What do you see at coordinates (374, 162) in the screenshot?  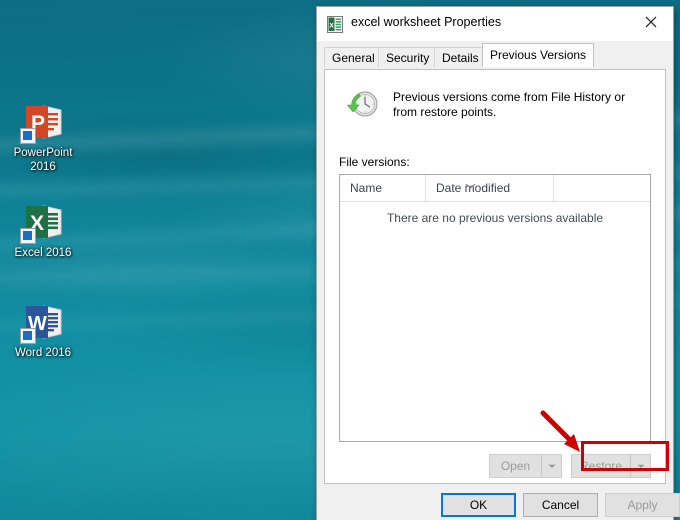 I see `file-versions-label: File versions:` at bounding box center [374, 162].